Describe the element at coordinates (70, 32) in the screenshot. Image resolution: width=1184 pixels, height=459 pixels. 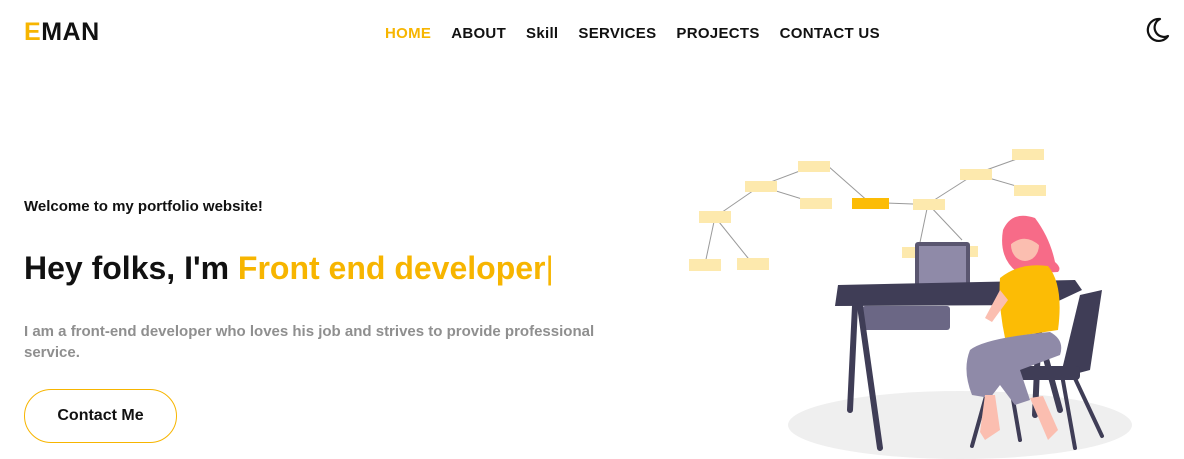
I see `brand-logo-rest: MAN` at that location.